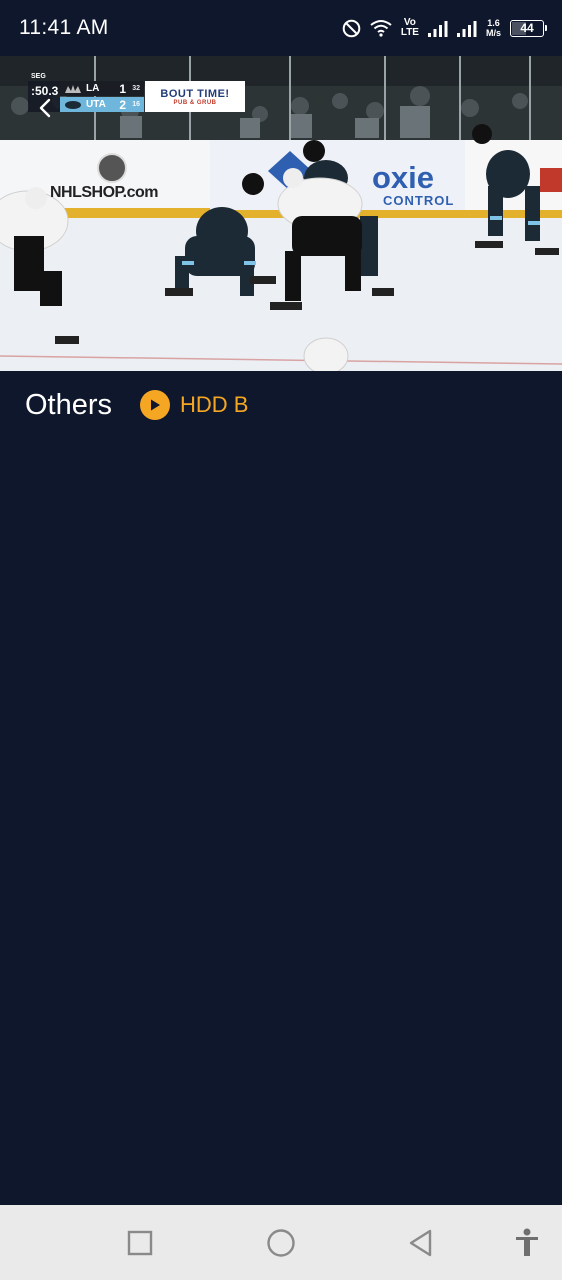 This screenshot has width=562, height=1280. I want to click on accessibility-icon, so click(527, 1242).